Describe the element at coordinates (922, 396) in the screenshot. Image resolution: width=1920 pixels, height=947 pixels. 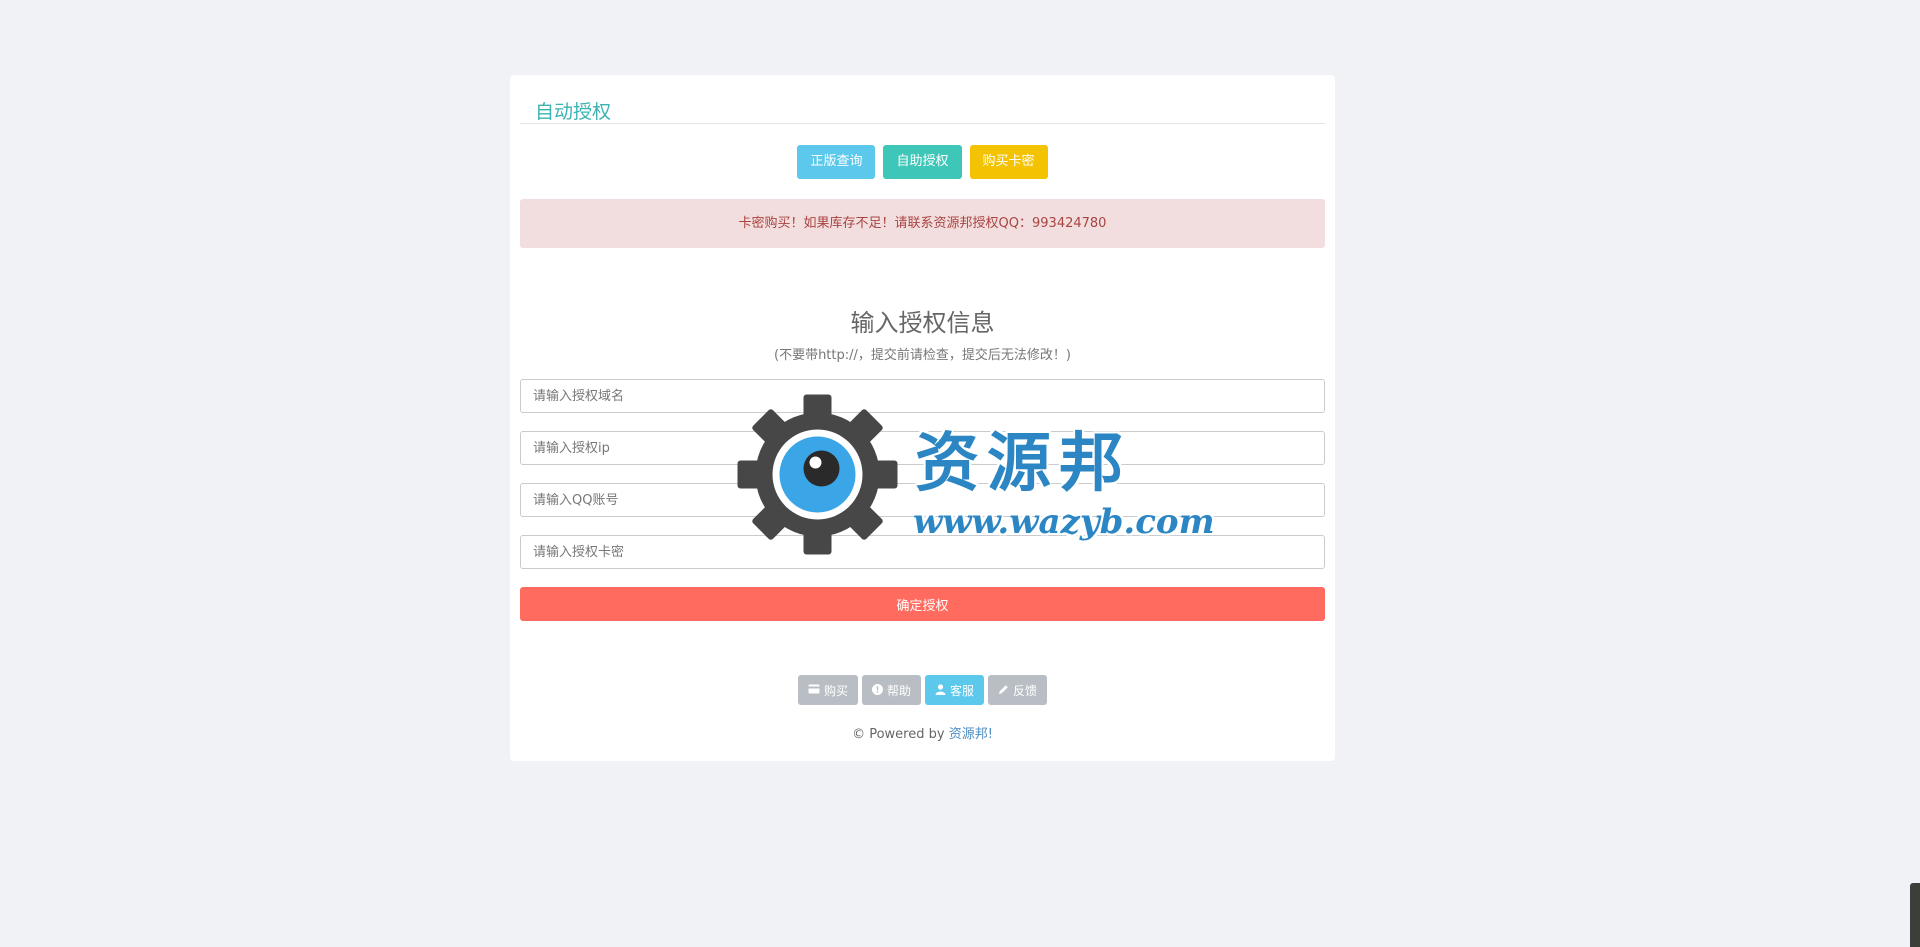
I see `domain-input` at that location.